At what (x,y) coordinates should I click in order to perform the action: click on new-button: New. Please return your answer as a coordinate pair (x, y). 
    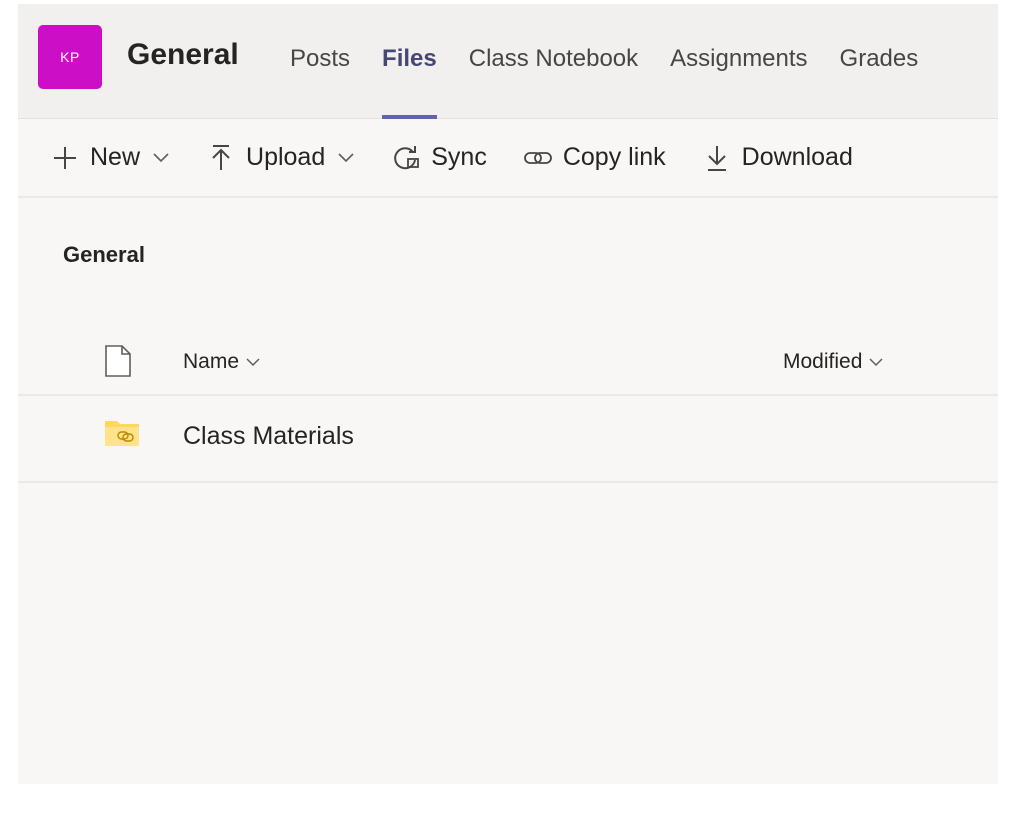
    Looking at the image, I should click on (109, 158).